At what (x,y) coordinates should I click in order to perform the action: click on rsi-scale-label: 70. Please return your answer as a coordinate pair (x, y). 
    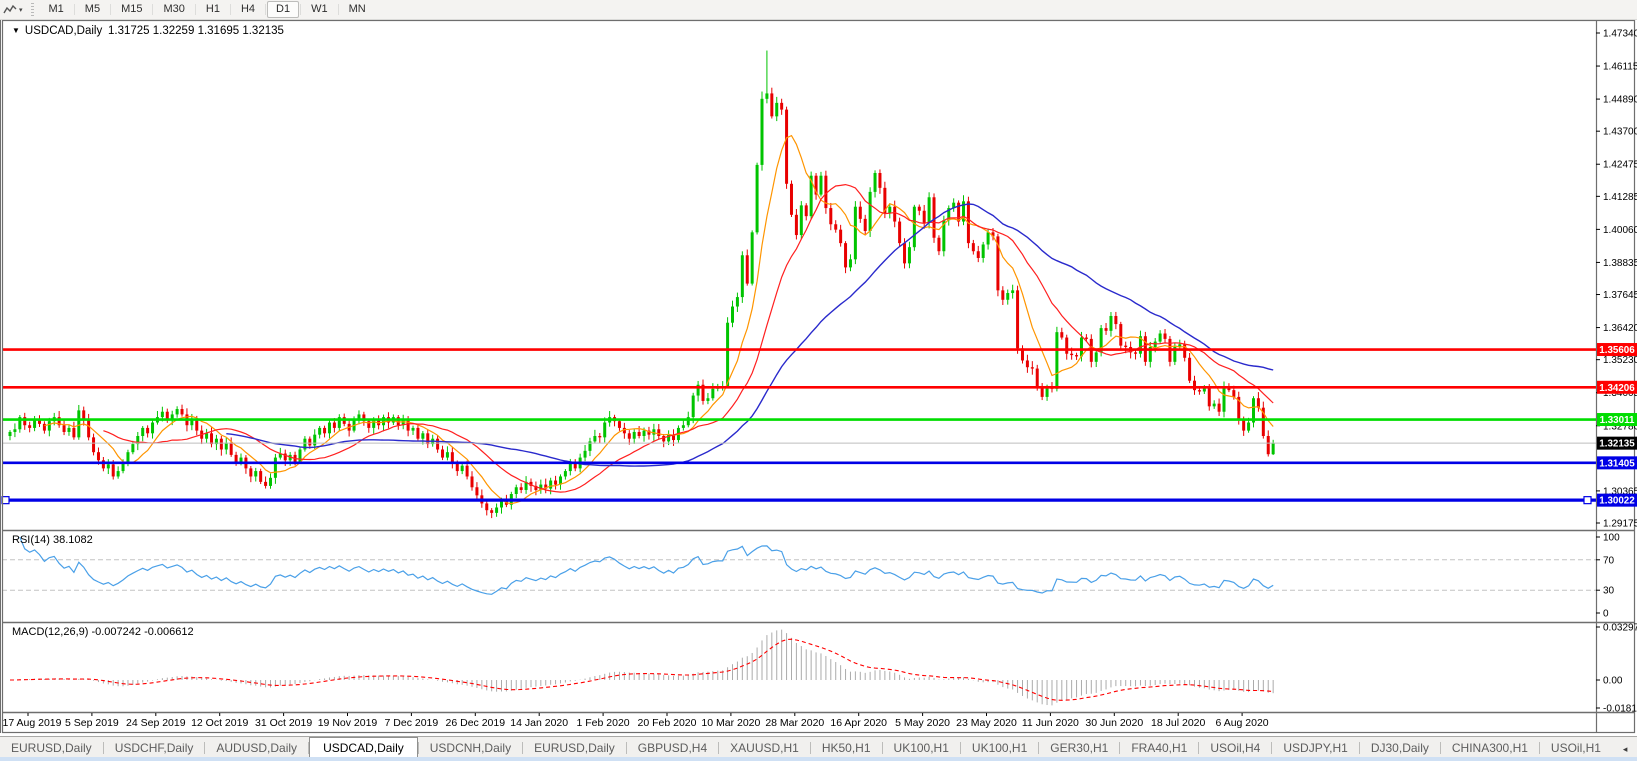
    Looking at the image, I should click on (1609, 560).